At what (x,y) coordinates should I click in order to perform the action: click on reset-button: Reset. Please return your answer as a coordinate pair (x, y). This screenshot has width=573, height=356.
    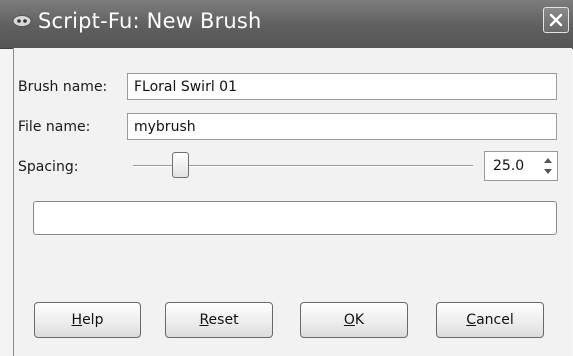
    Looking at the image, I should click on (219, 320).